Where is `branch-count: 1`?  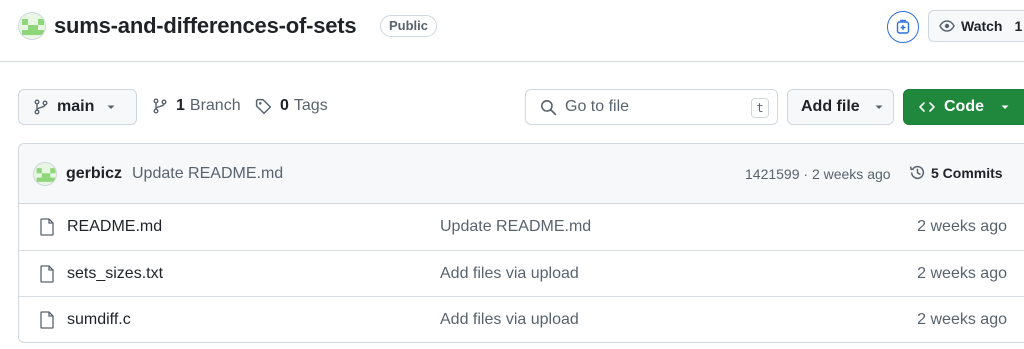 branch-count: 1 is located at coordinates (180, 105).